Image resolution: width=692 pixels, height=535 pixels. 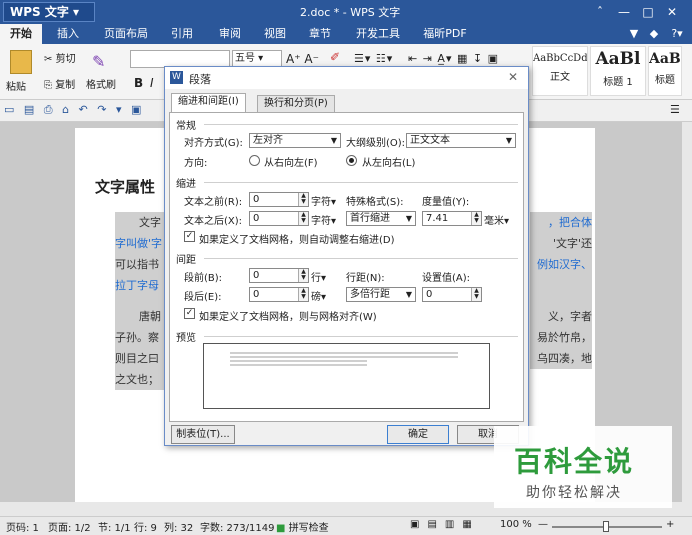 I want to click on spacing-after-input: 0 ▲ ▼, so click(x=279, y=294).